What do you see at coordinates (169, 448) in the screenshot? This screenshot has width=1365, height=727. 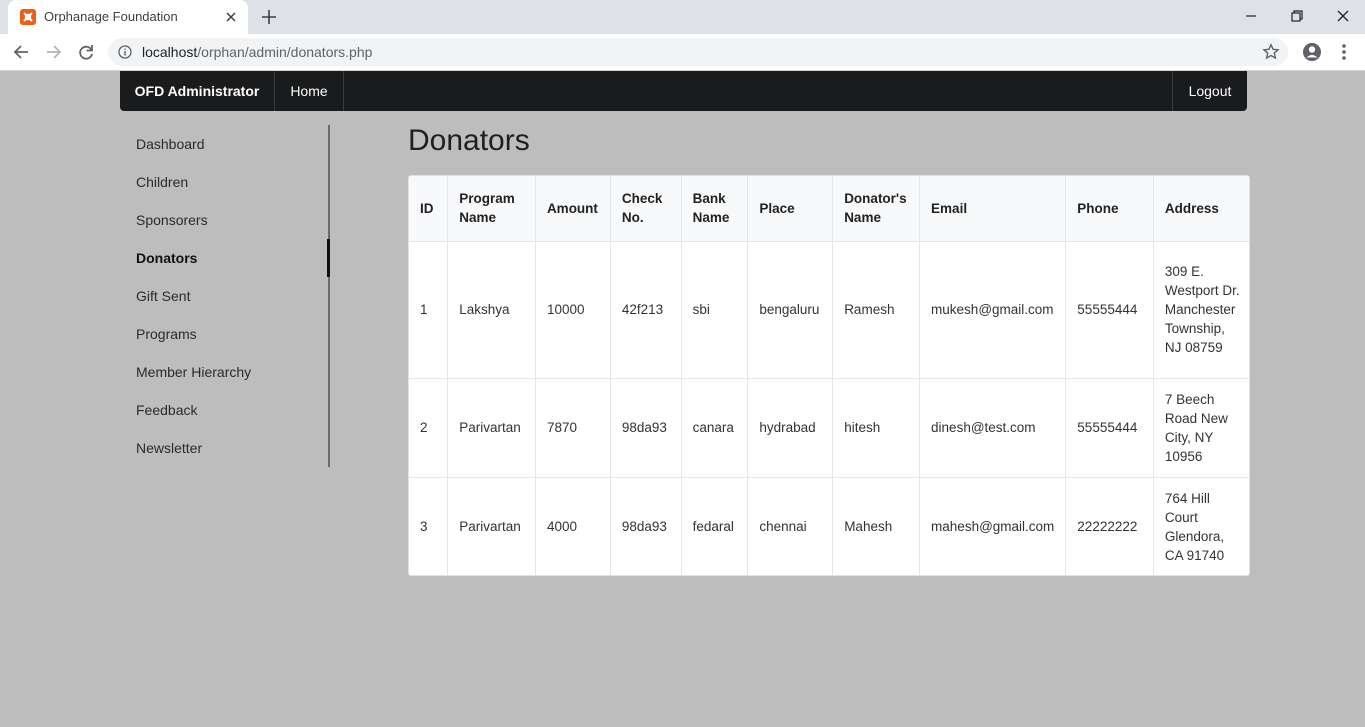 I see `sidebar-item-newsletter: Newsletter` at bounding box center [169, 448].